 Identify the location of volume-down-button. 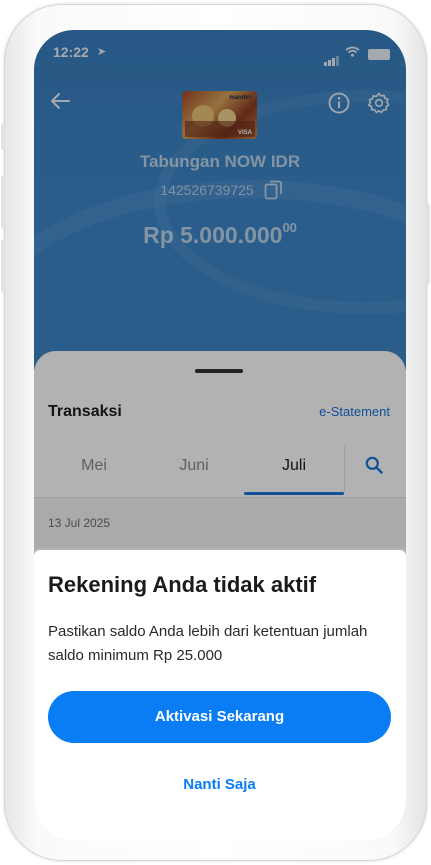
(3, 266).